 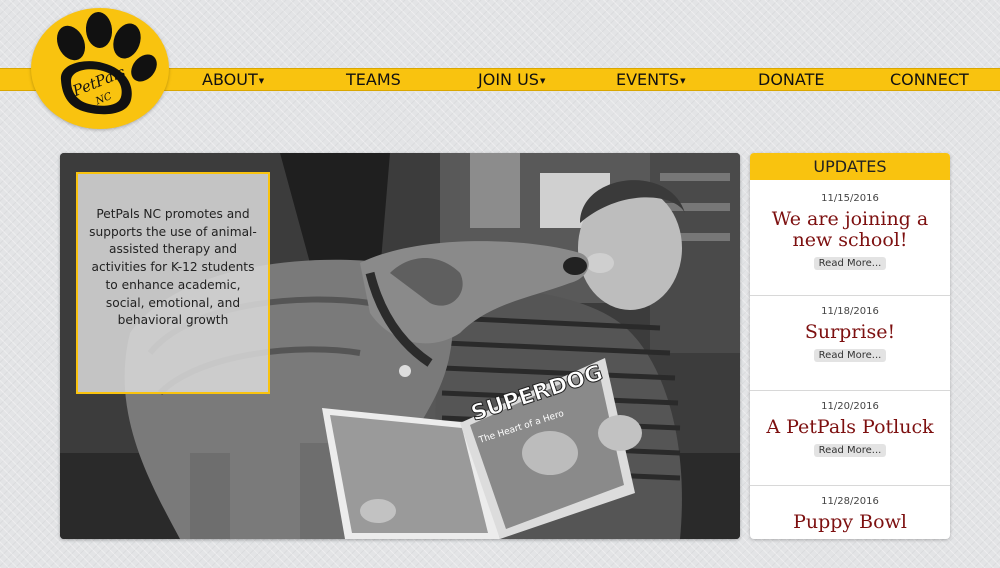 I want to click on petpals-logo: PetPals NC, so click(x=100, y=68).